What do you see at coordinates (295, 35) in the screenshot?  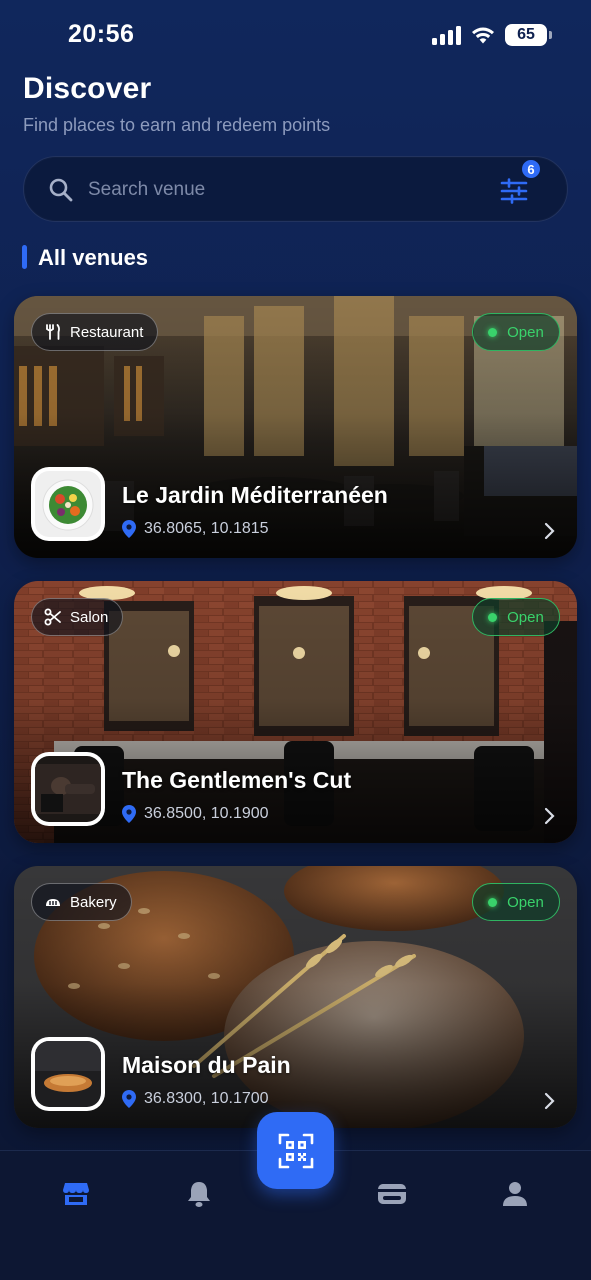 I see `status-bar: 20:56 65` at bounding box center [295, 35].